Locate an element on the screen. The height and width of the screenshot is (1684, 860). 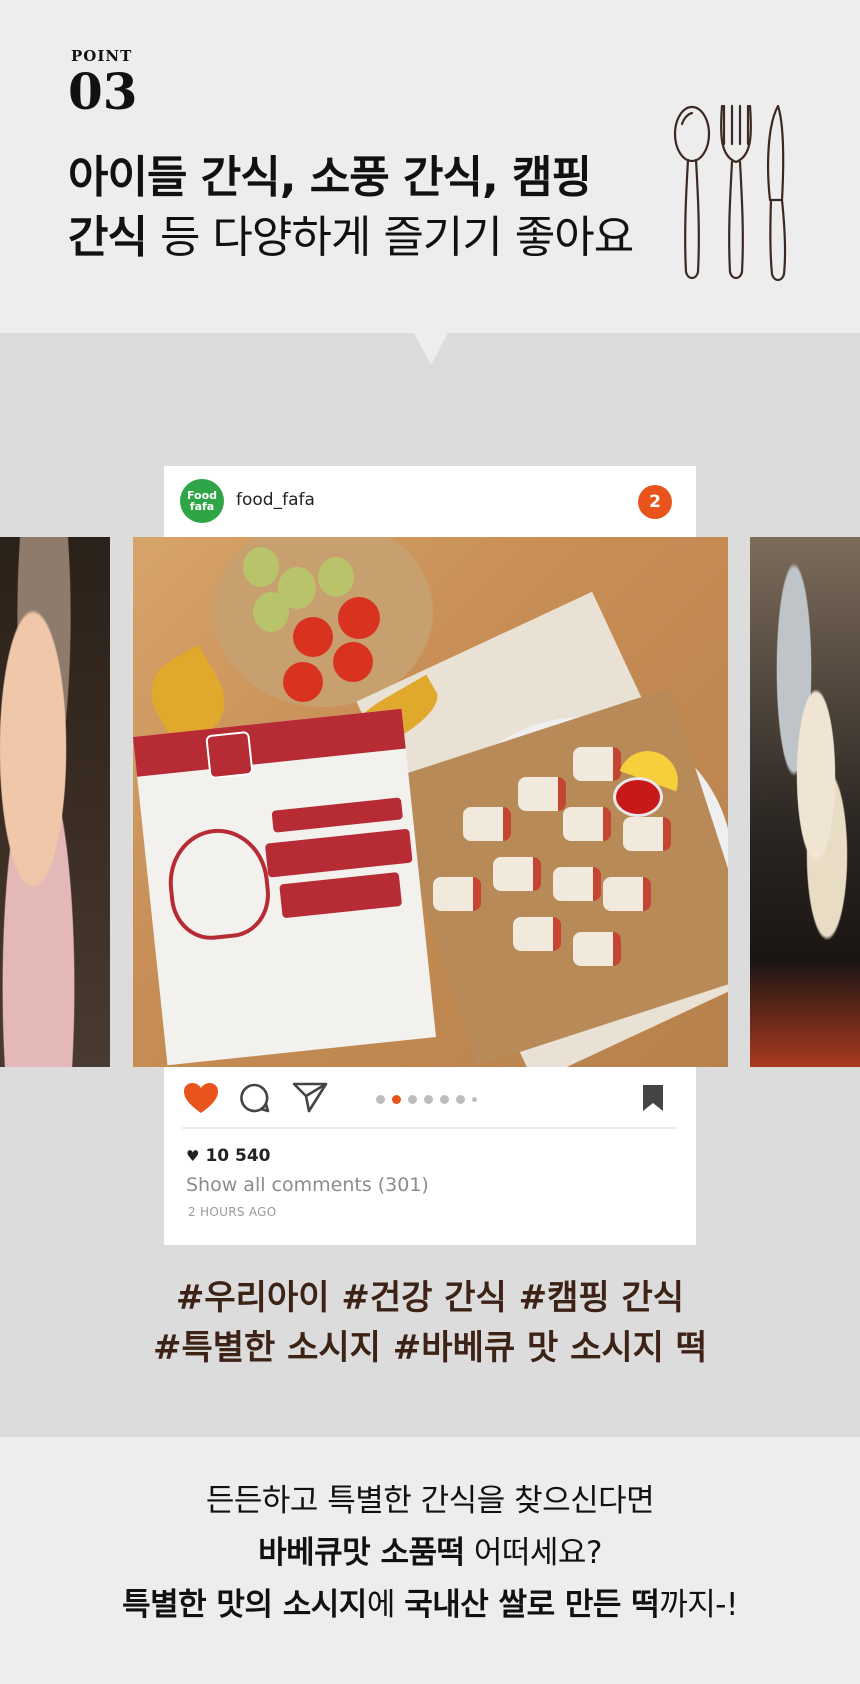
headline-line-1: 아이들 간식, 소풍 간식, 캠핑 is located at coordinates (330, 177).